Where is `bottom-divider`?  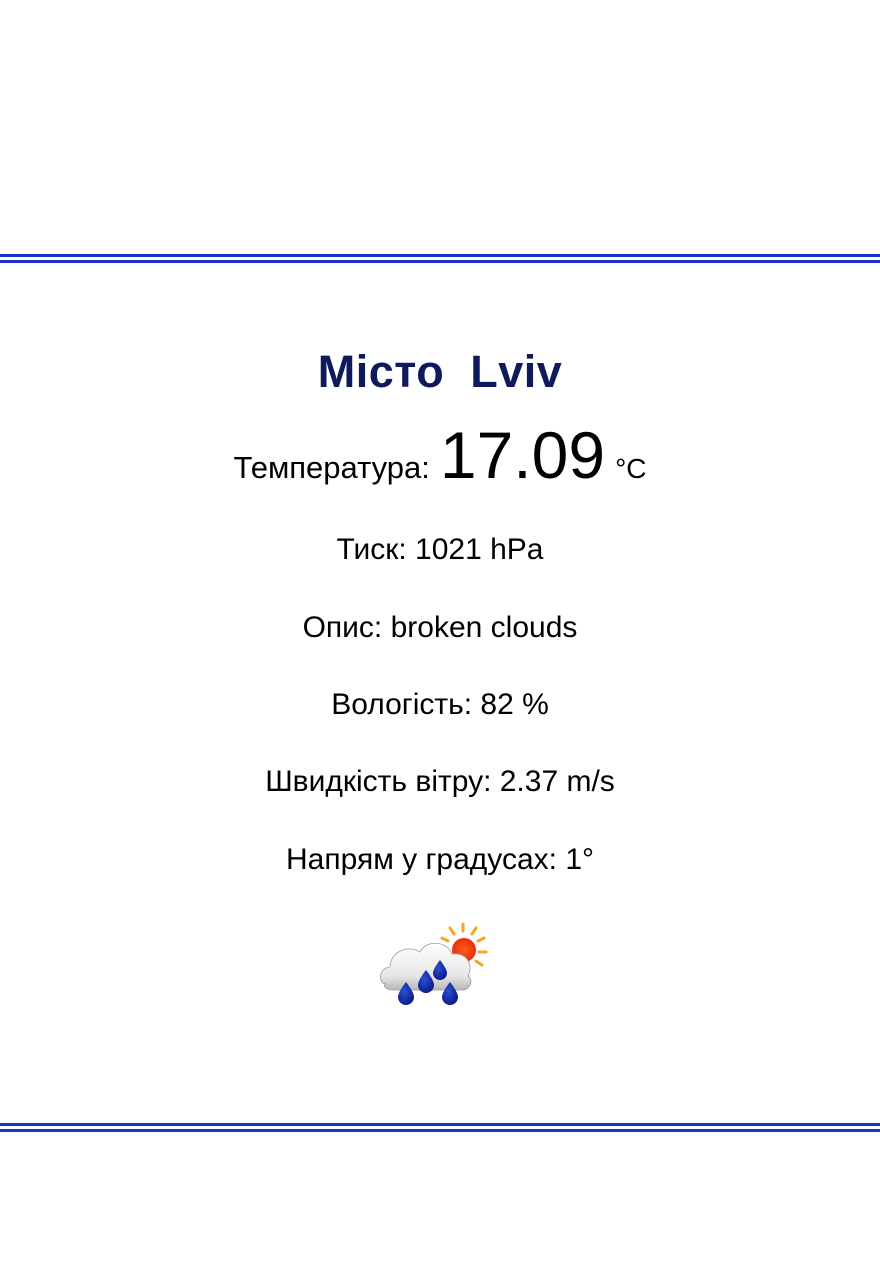
bottom-divider is located at coordinates (440, 1128).